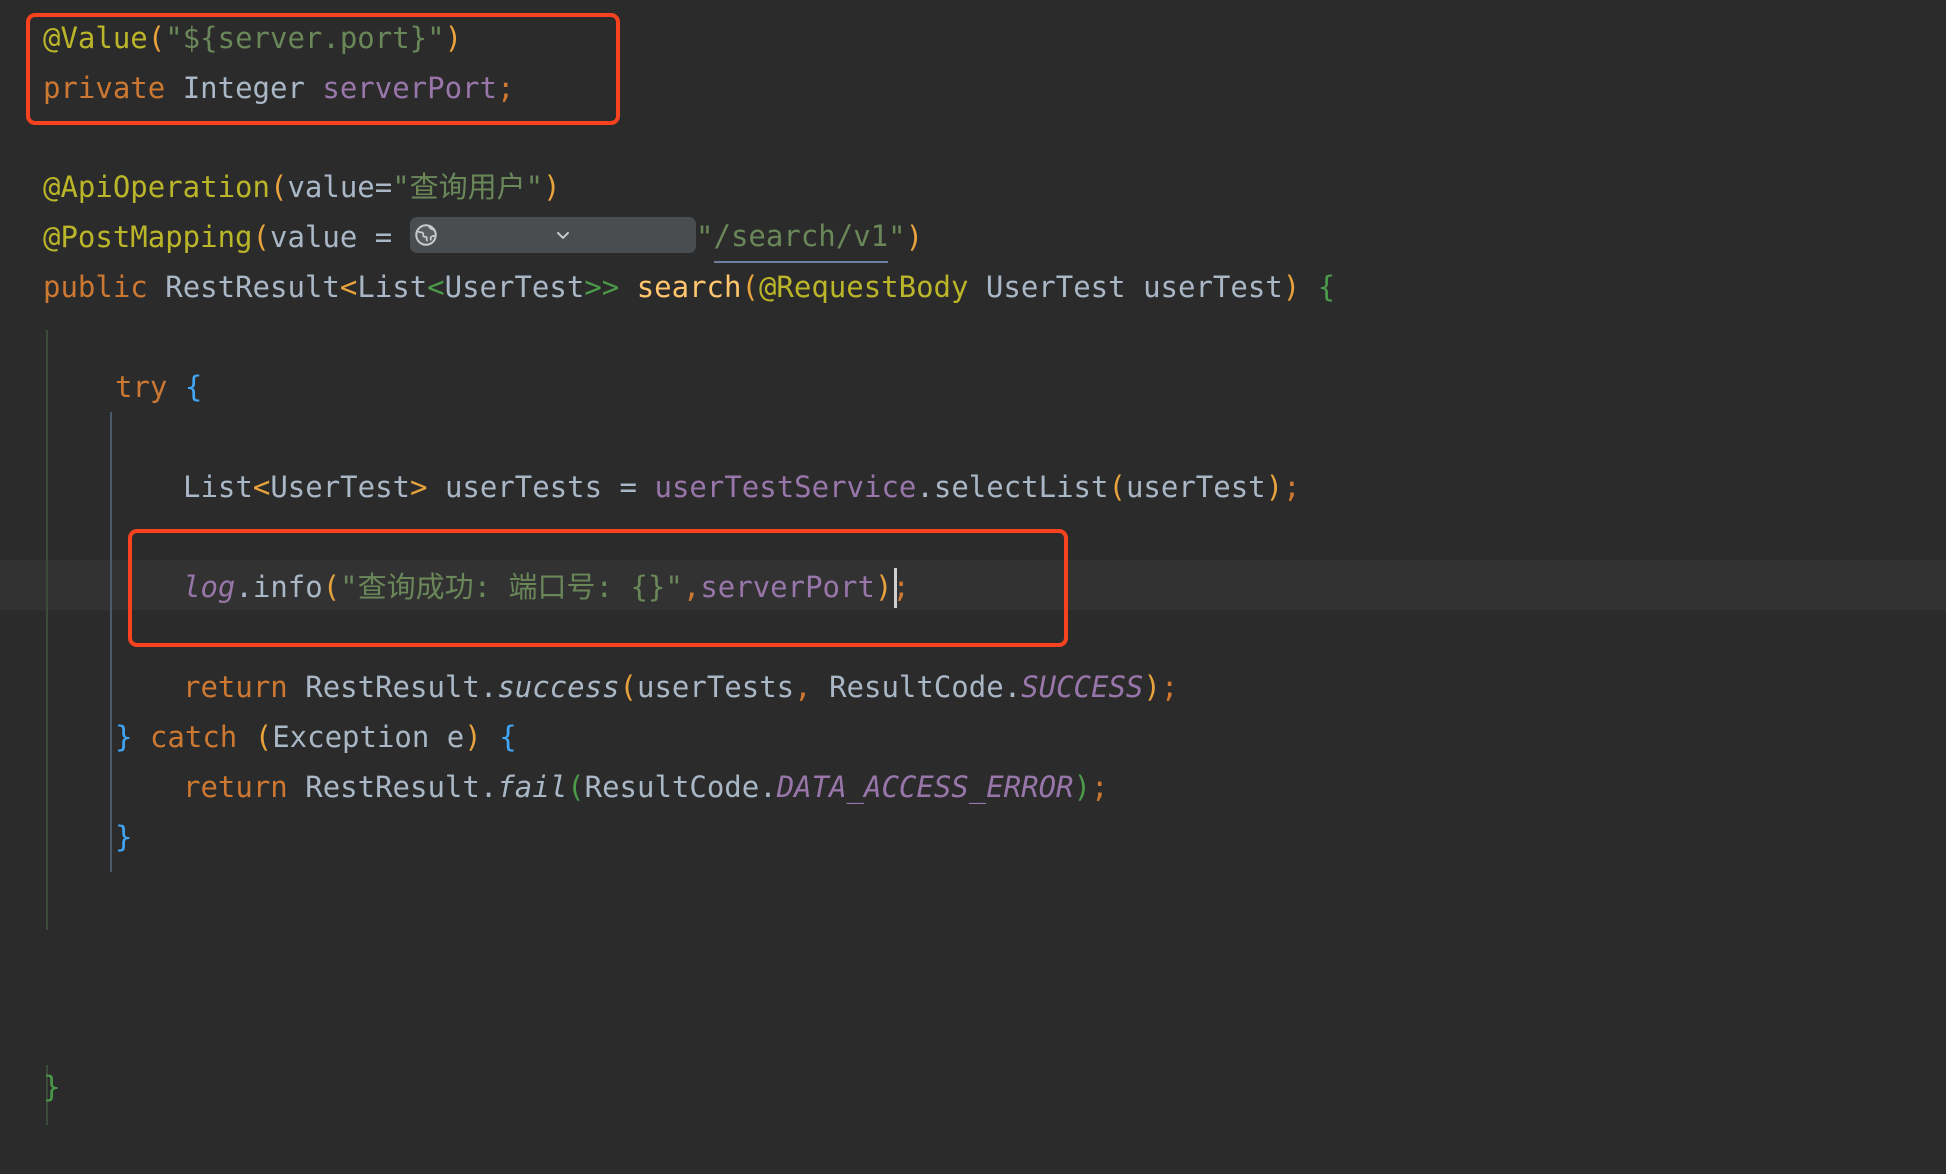 Image resolution: width=1946 pixels, height=1174 pixels. I want to click on param-type-usertest: UserTest, so click(1055, 287).